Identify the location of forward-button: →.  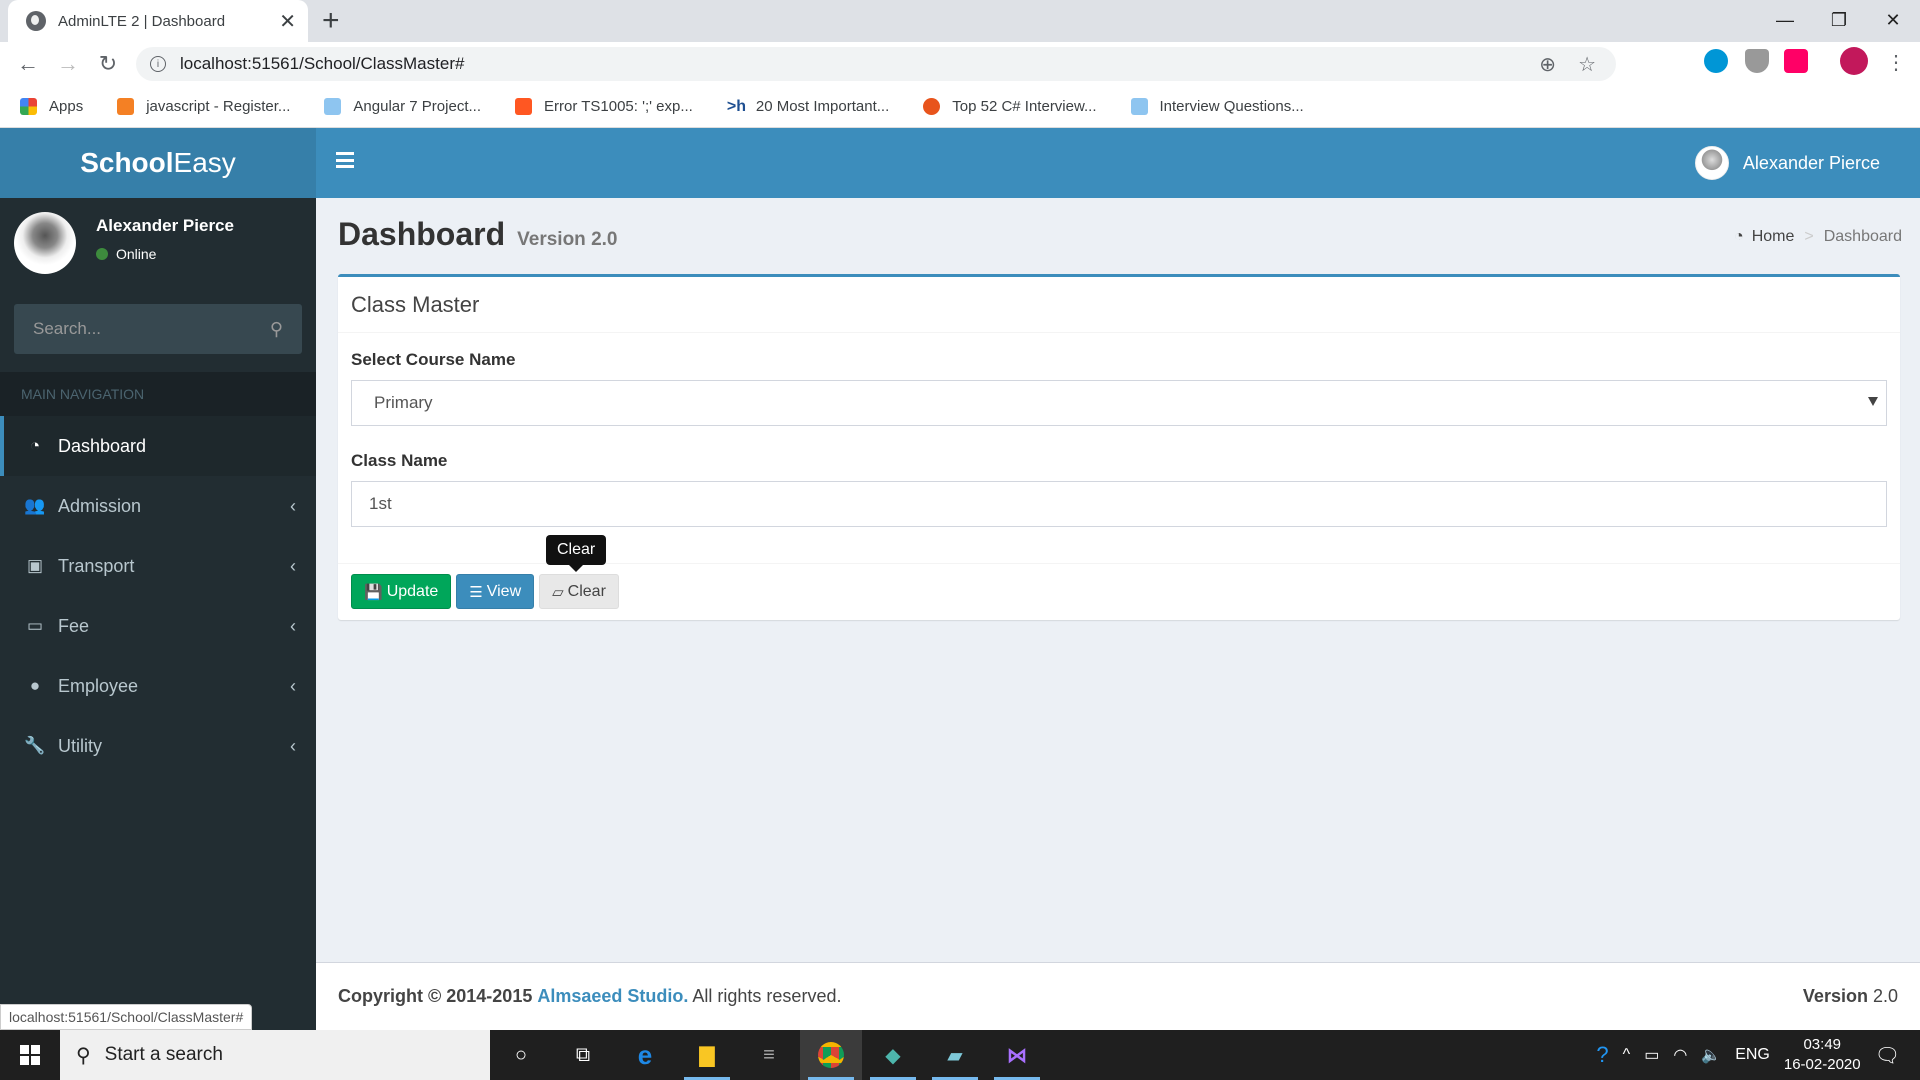
(68, 64).